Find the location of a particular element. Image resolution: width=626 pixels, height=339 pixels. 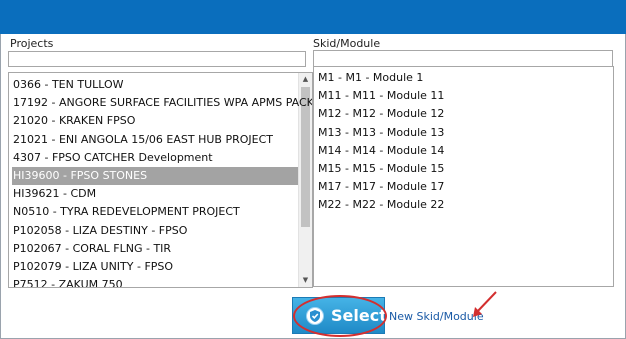

list-item: M1 - M1 - Module 1 is located at coordinates (463, 78).